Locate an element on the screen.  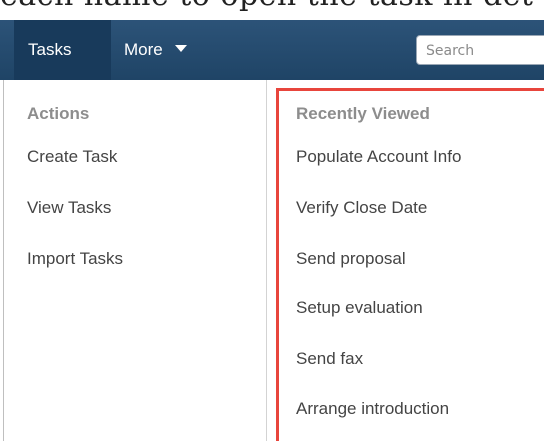
instruction-caption: each name to open the task in det is located at coordinates (272, 10).